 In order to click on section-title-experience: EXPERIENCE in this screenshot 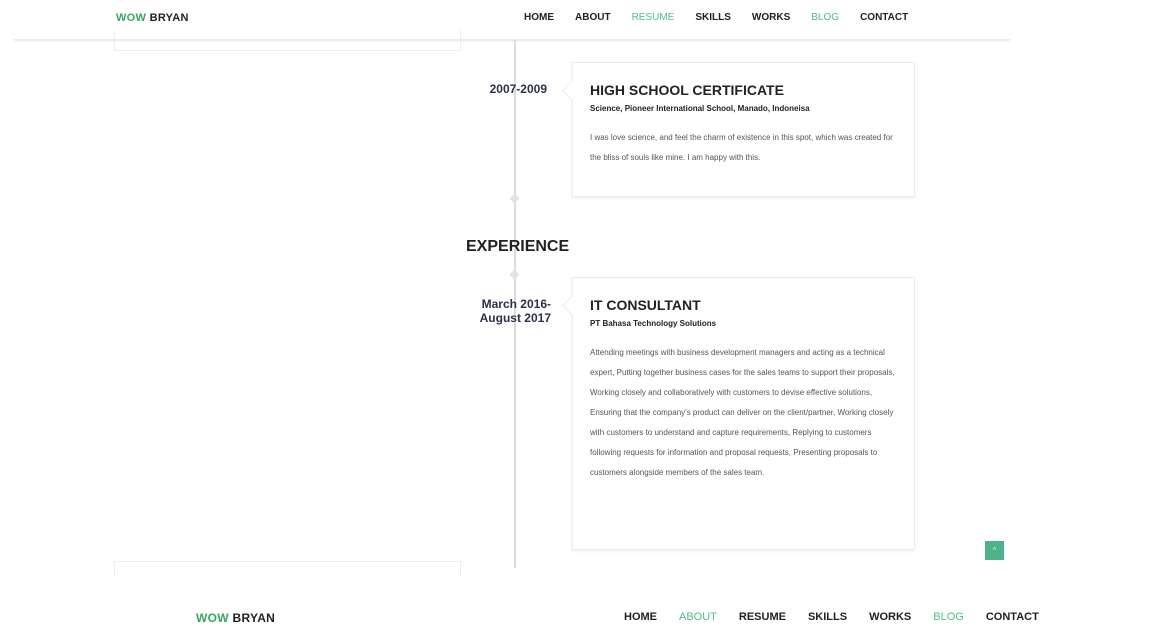, I will do `click(518, 246)`.